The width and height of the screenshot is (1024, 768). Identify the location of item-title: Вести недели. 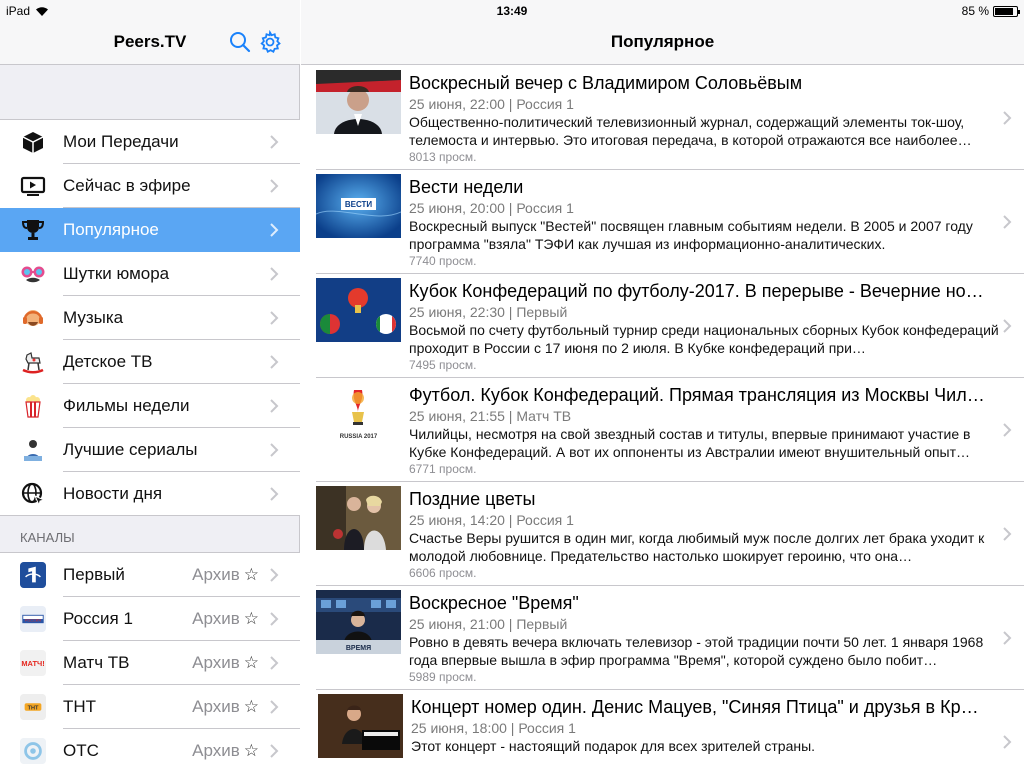
(466, 187).